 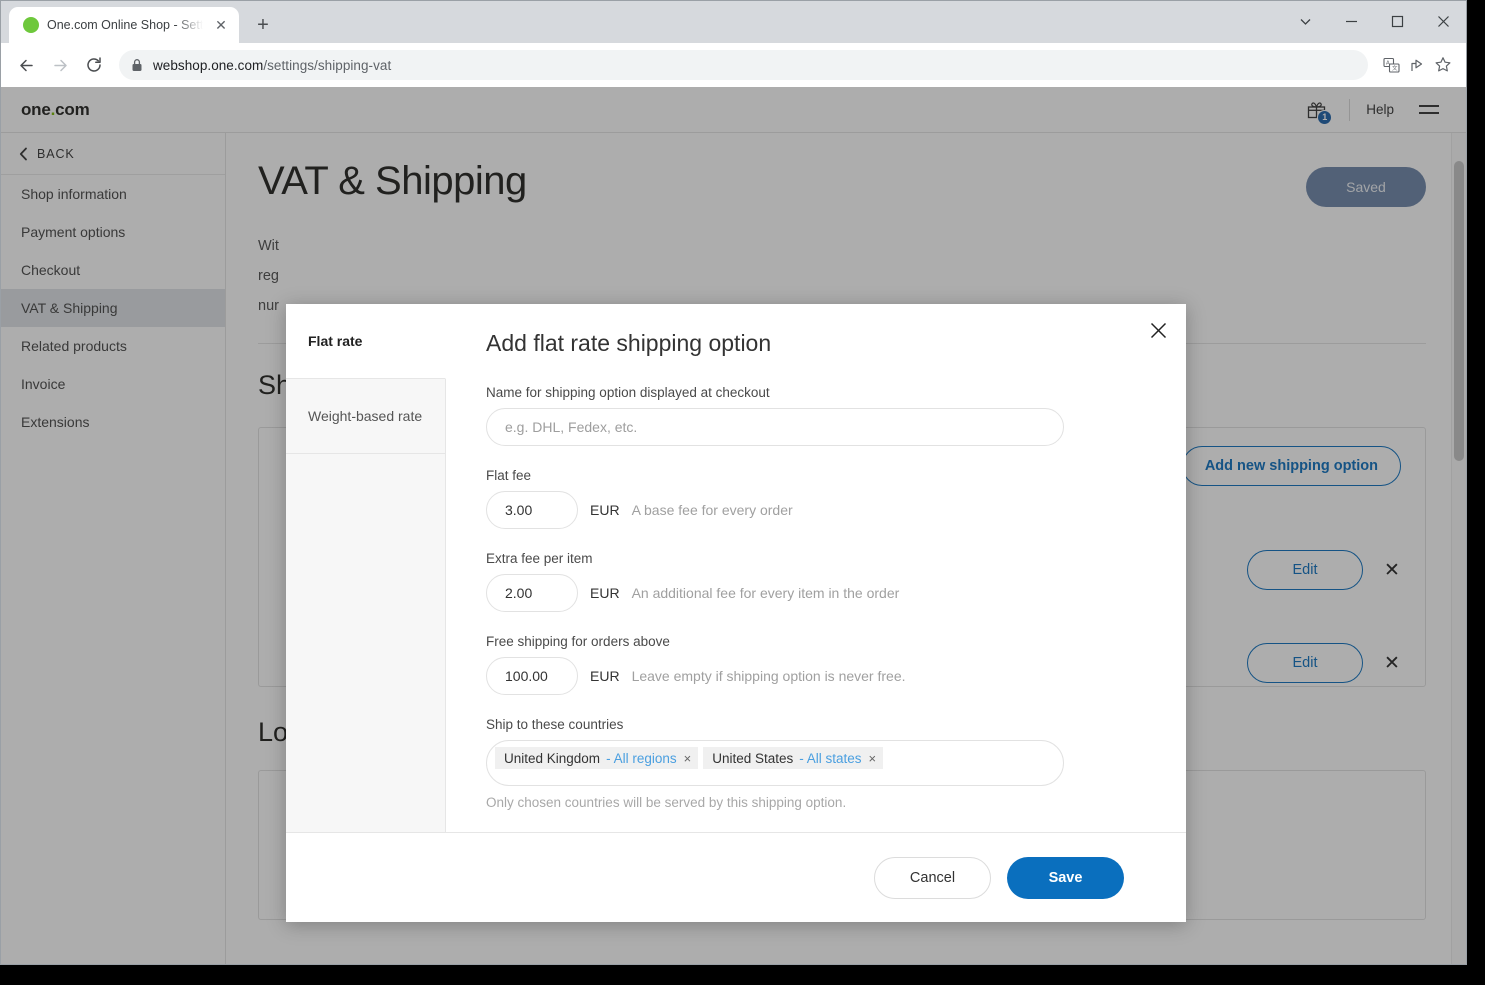 I want to click on minimize-icon, so click(x=1351, y=21).